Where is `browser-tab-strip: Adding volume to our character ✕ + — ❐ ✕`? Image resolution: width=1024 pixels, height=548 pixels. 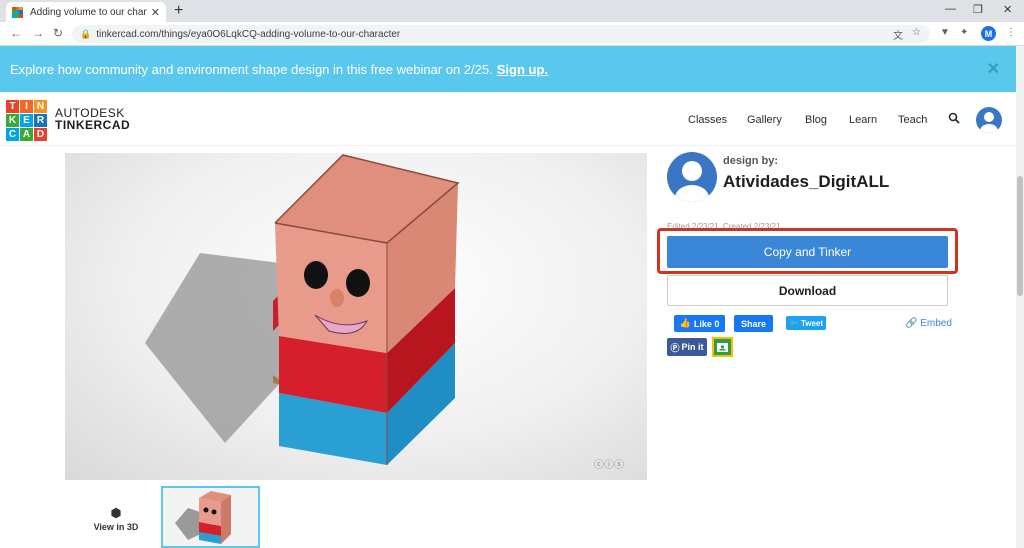
browser-tab-strip: Adding volume to our character ✕ + — ❐ ✕ is located at coordinates (512, 11).